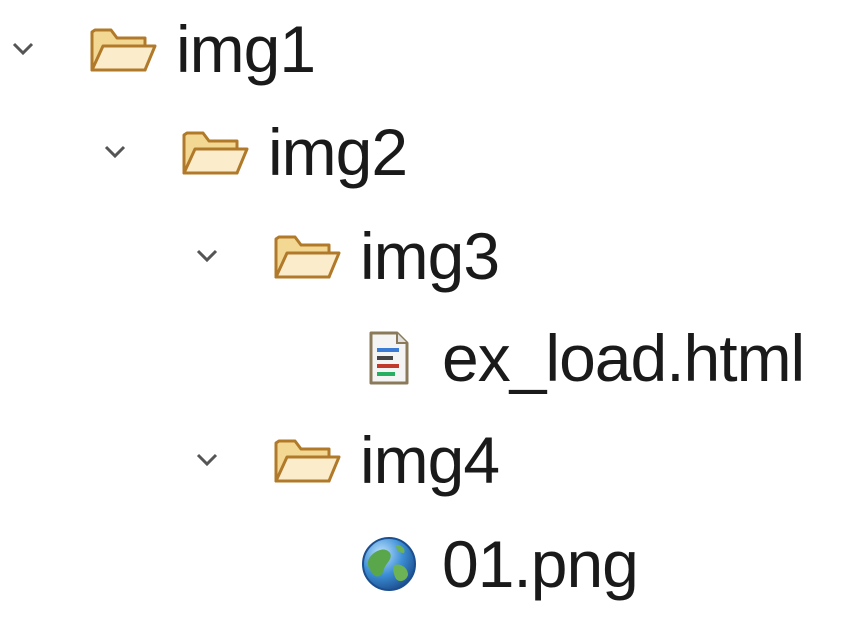  Describe the element at coordinates (253, 152) in the screenshot. I see `tree-item-img2: img2` at that location.